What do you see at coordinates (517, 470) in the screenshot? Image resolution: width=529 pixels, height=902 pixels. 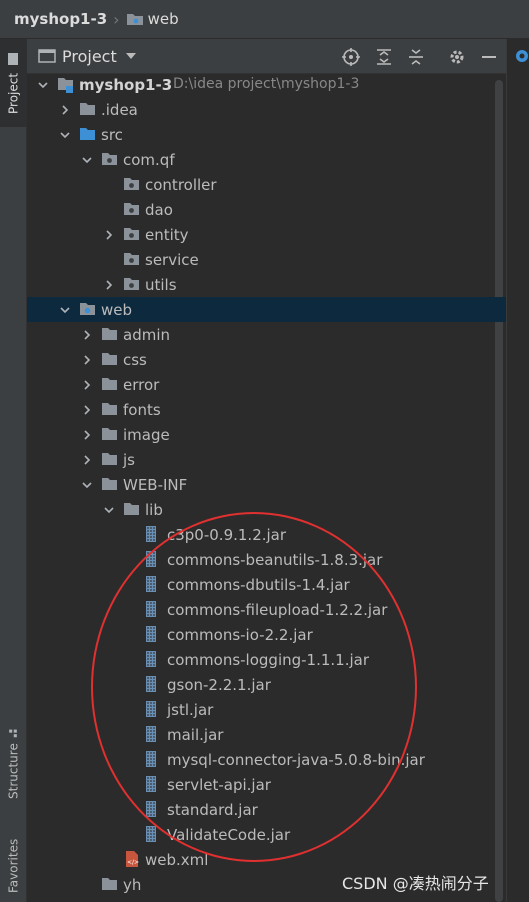 I see `editor-gutter` at bounding box center [517, 470].